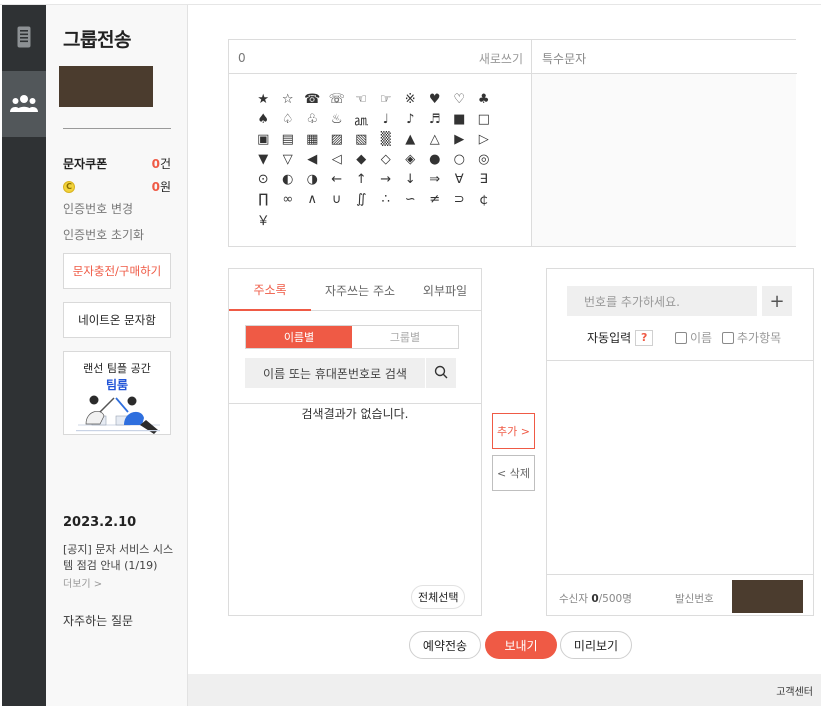  I want to click on special-char-item: ∬, so click(361, 199).